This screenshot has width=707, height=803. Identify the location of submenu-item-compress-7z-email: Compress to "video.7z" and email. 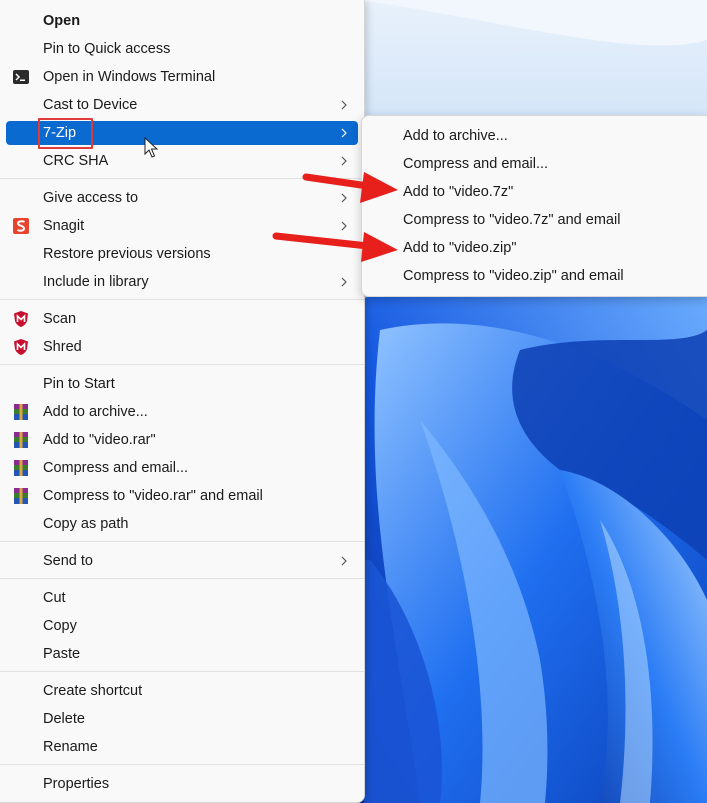
(535, 220).